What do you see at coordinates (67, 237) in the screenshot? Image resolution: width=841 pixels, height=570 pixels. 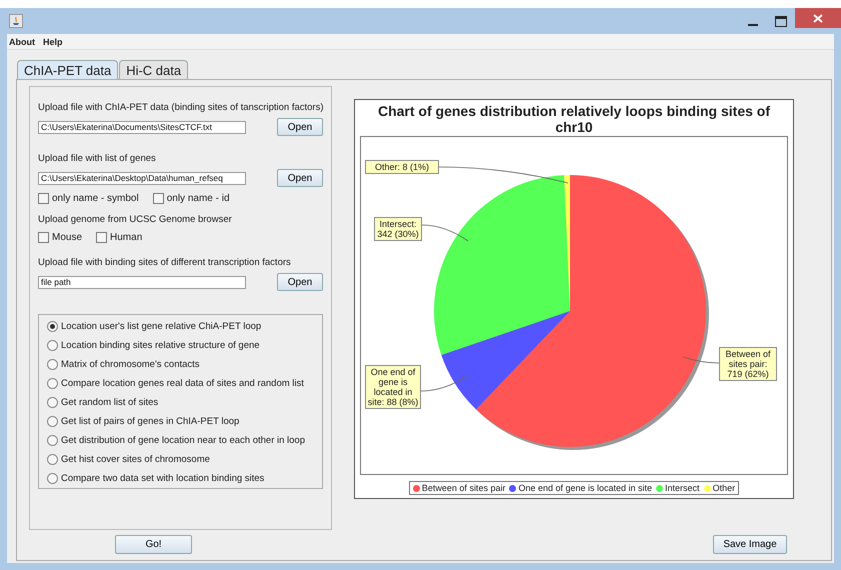 I see `checkbox-label: Mouse` at bounding box center [67, 237].